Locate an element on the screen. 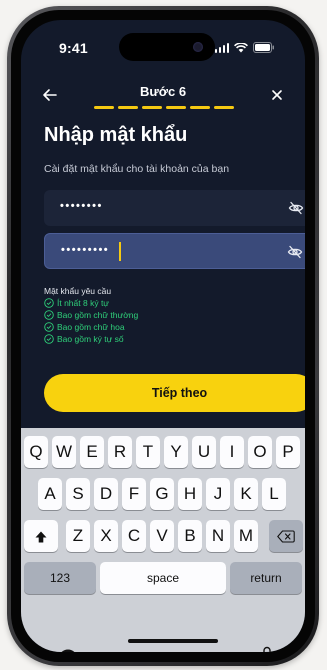 The image size is (327, 670). key-b: B is located at coordinates (190, 536).